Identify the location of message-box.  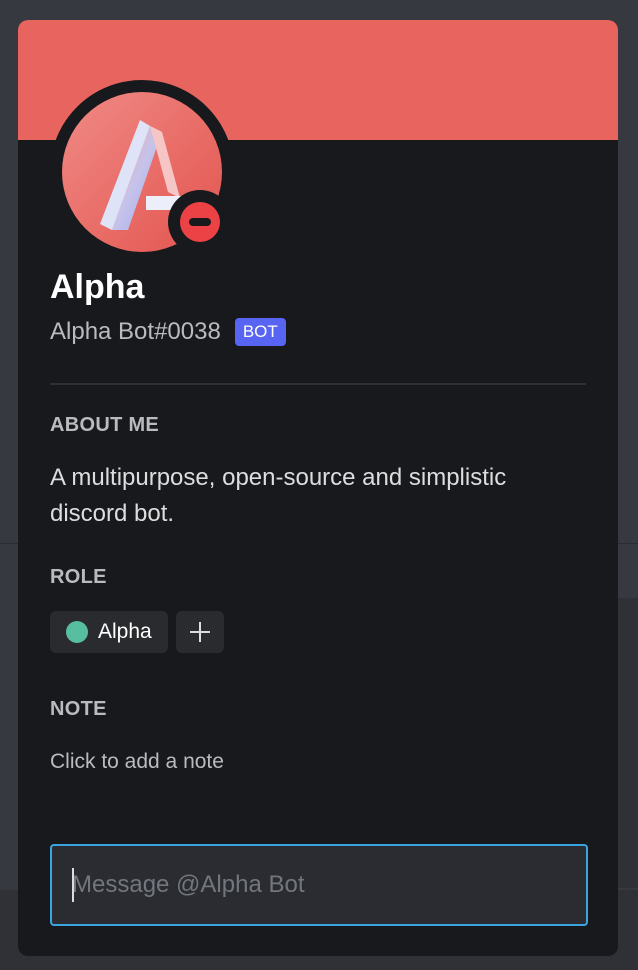
(319, 885).